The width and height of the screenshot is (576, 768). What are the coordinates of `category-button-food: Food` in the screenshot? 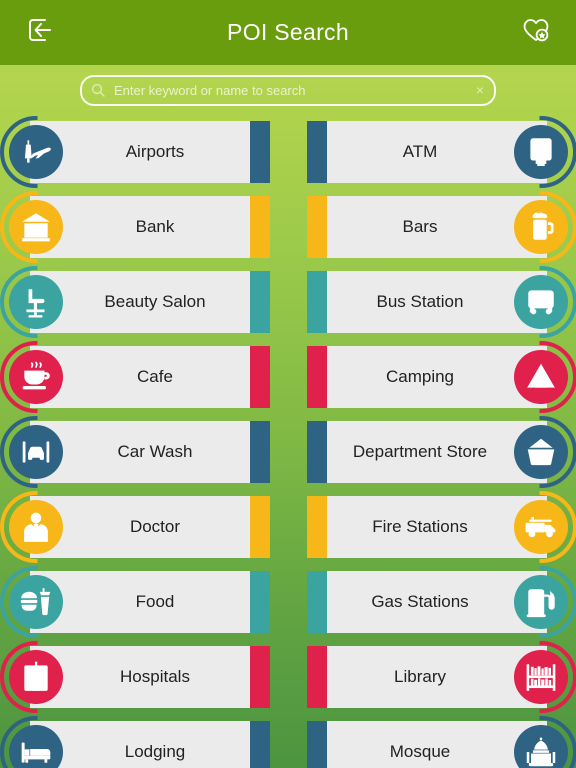 It's located at (150, 602).